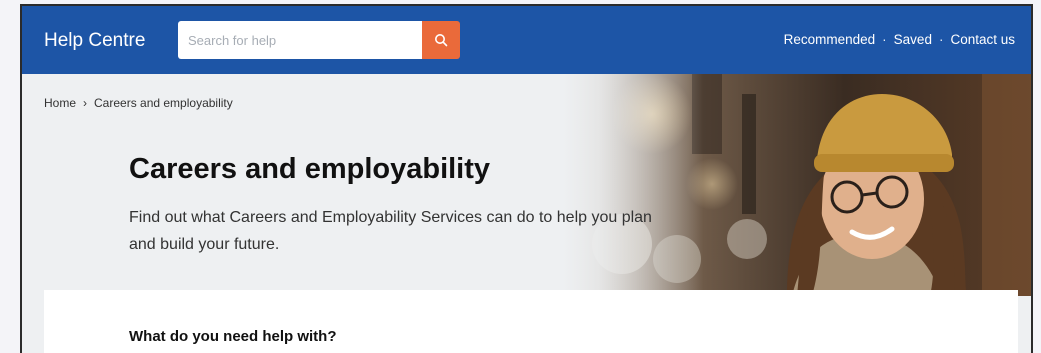 This screenshot has height=353, width=1041. I want to click on breadcrumb: Home › Careers and employability, so click(138, 103).